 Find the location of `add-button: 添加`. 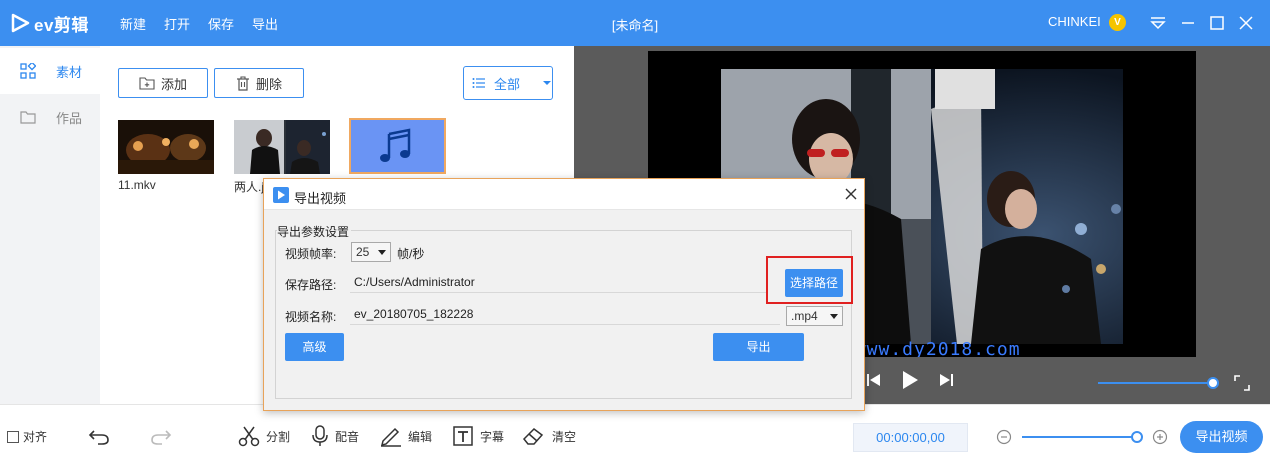

add-button: 添加 is located at coordinates (163, 83).